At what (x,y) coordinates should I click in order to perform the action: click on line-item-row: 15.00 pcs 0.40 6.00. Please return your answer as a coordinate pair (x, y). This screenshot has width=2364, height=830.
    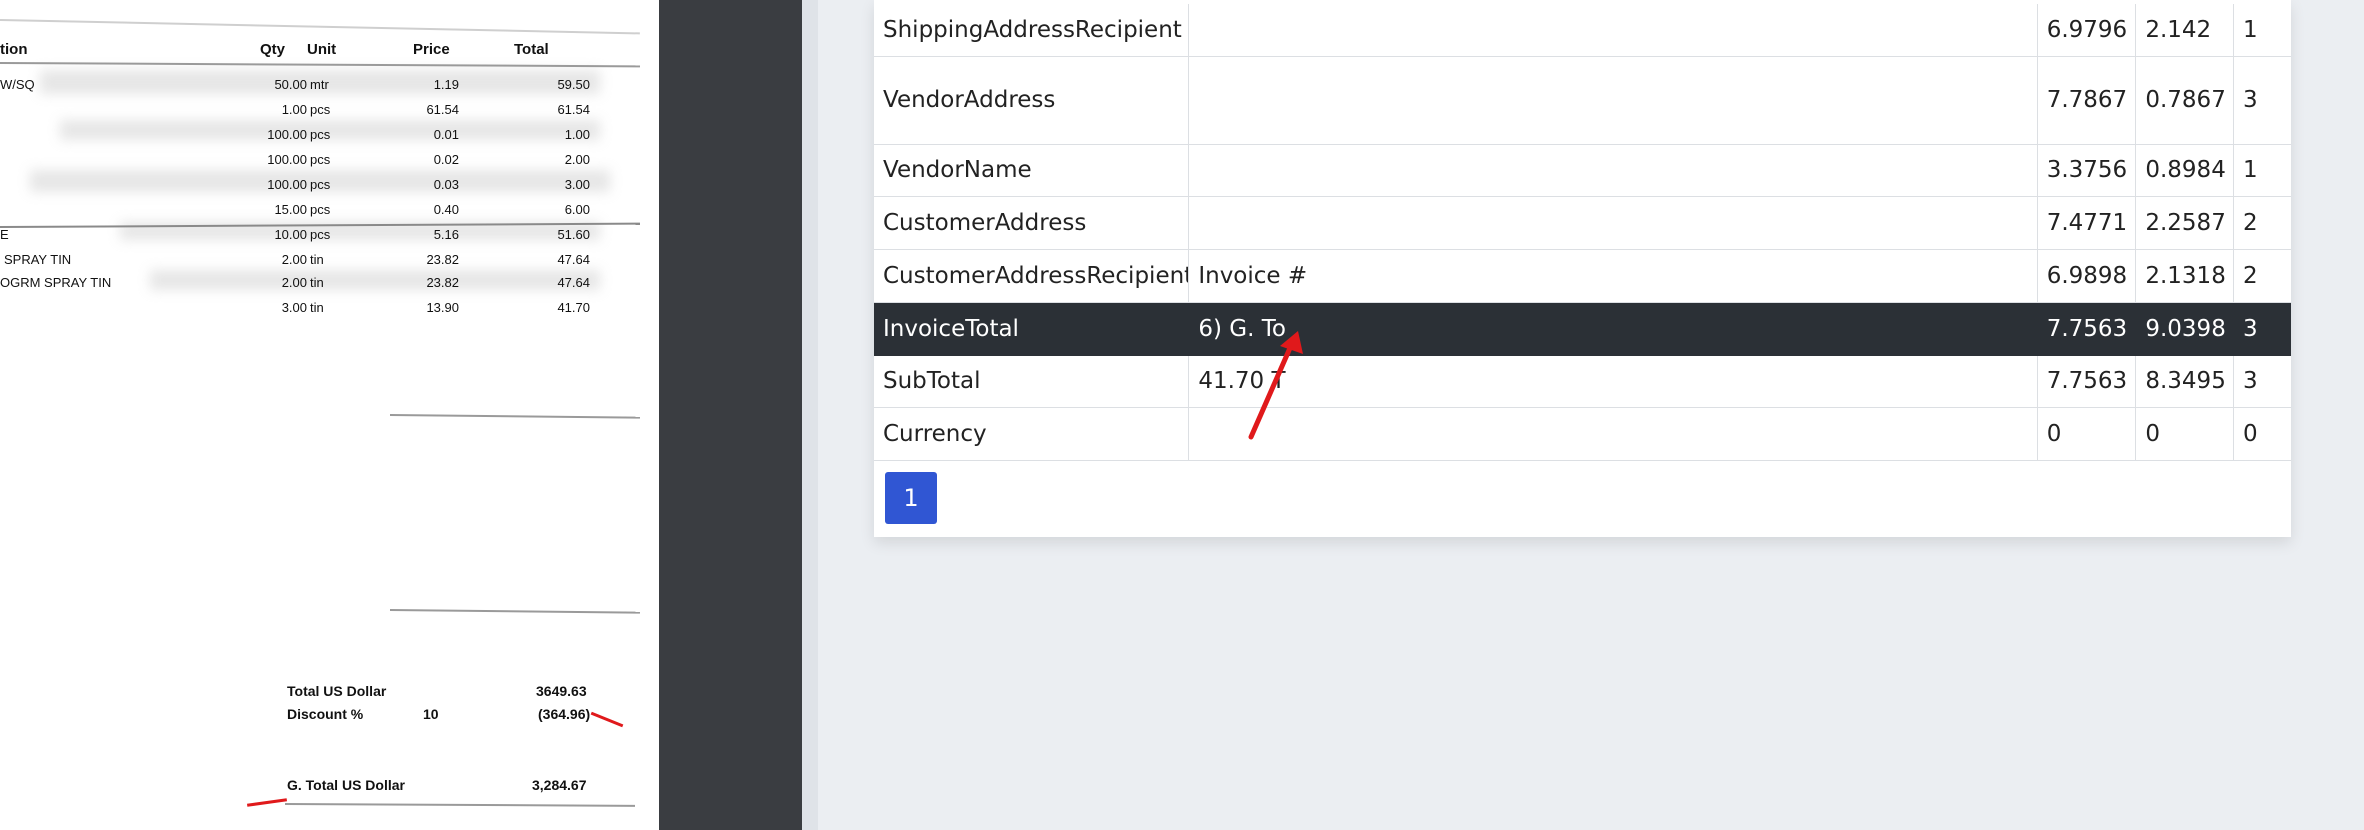
    Looking at the image, I should click on (329, 212).